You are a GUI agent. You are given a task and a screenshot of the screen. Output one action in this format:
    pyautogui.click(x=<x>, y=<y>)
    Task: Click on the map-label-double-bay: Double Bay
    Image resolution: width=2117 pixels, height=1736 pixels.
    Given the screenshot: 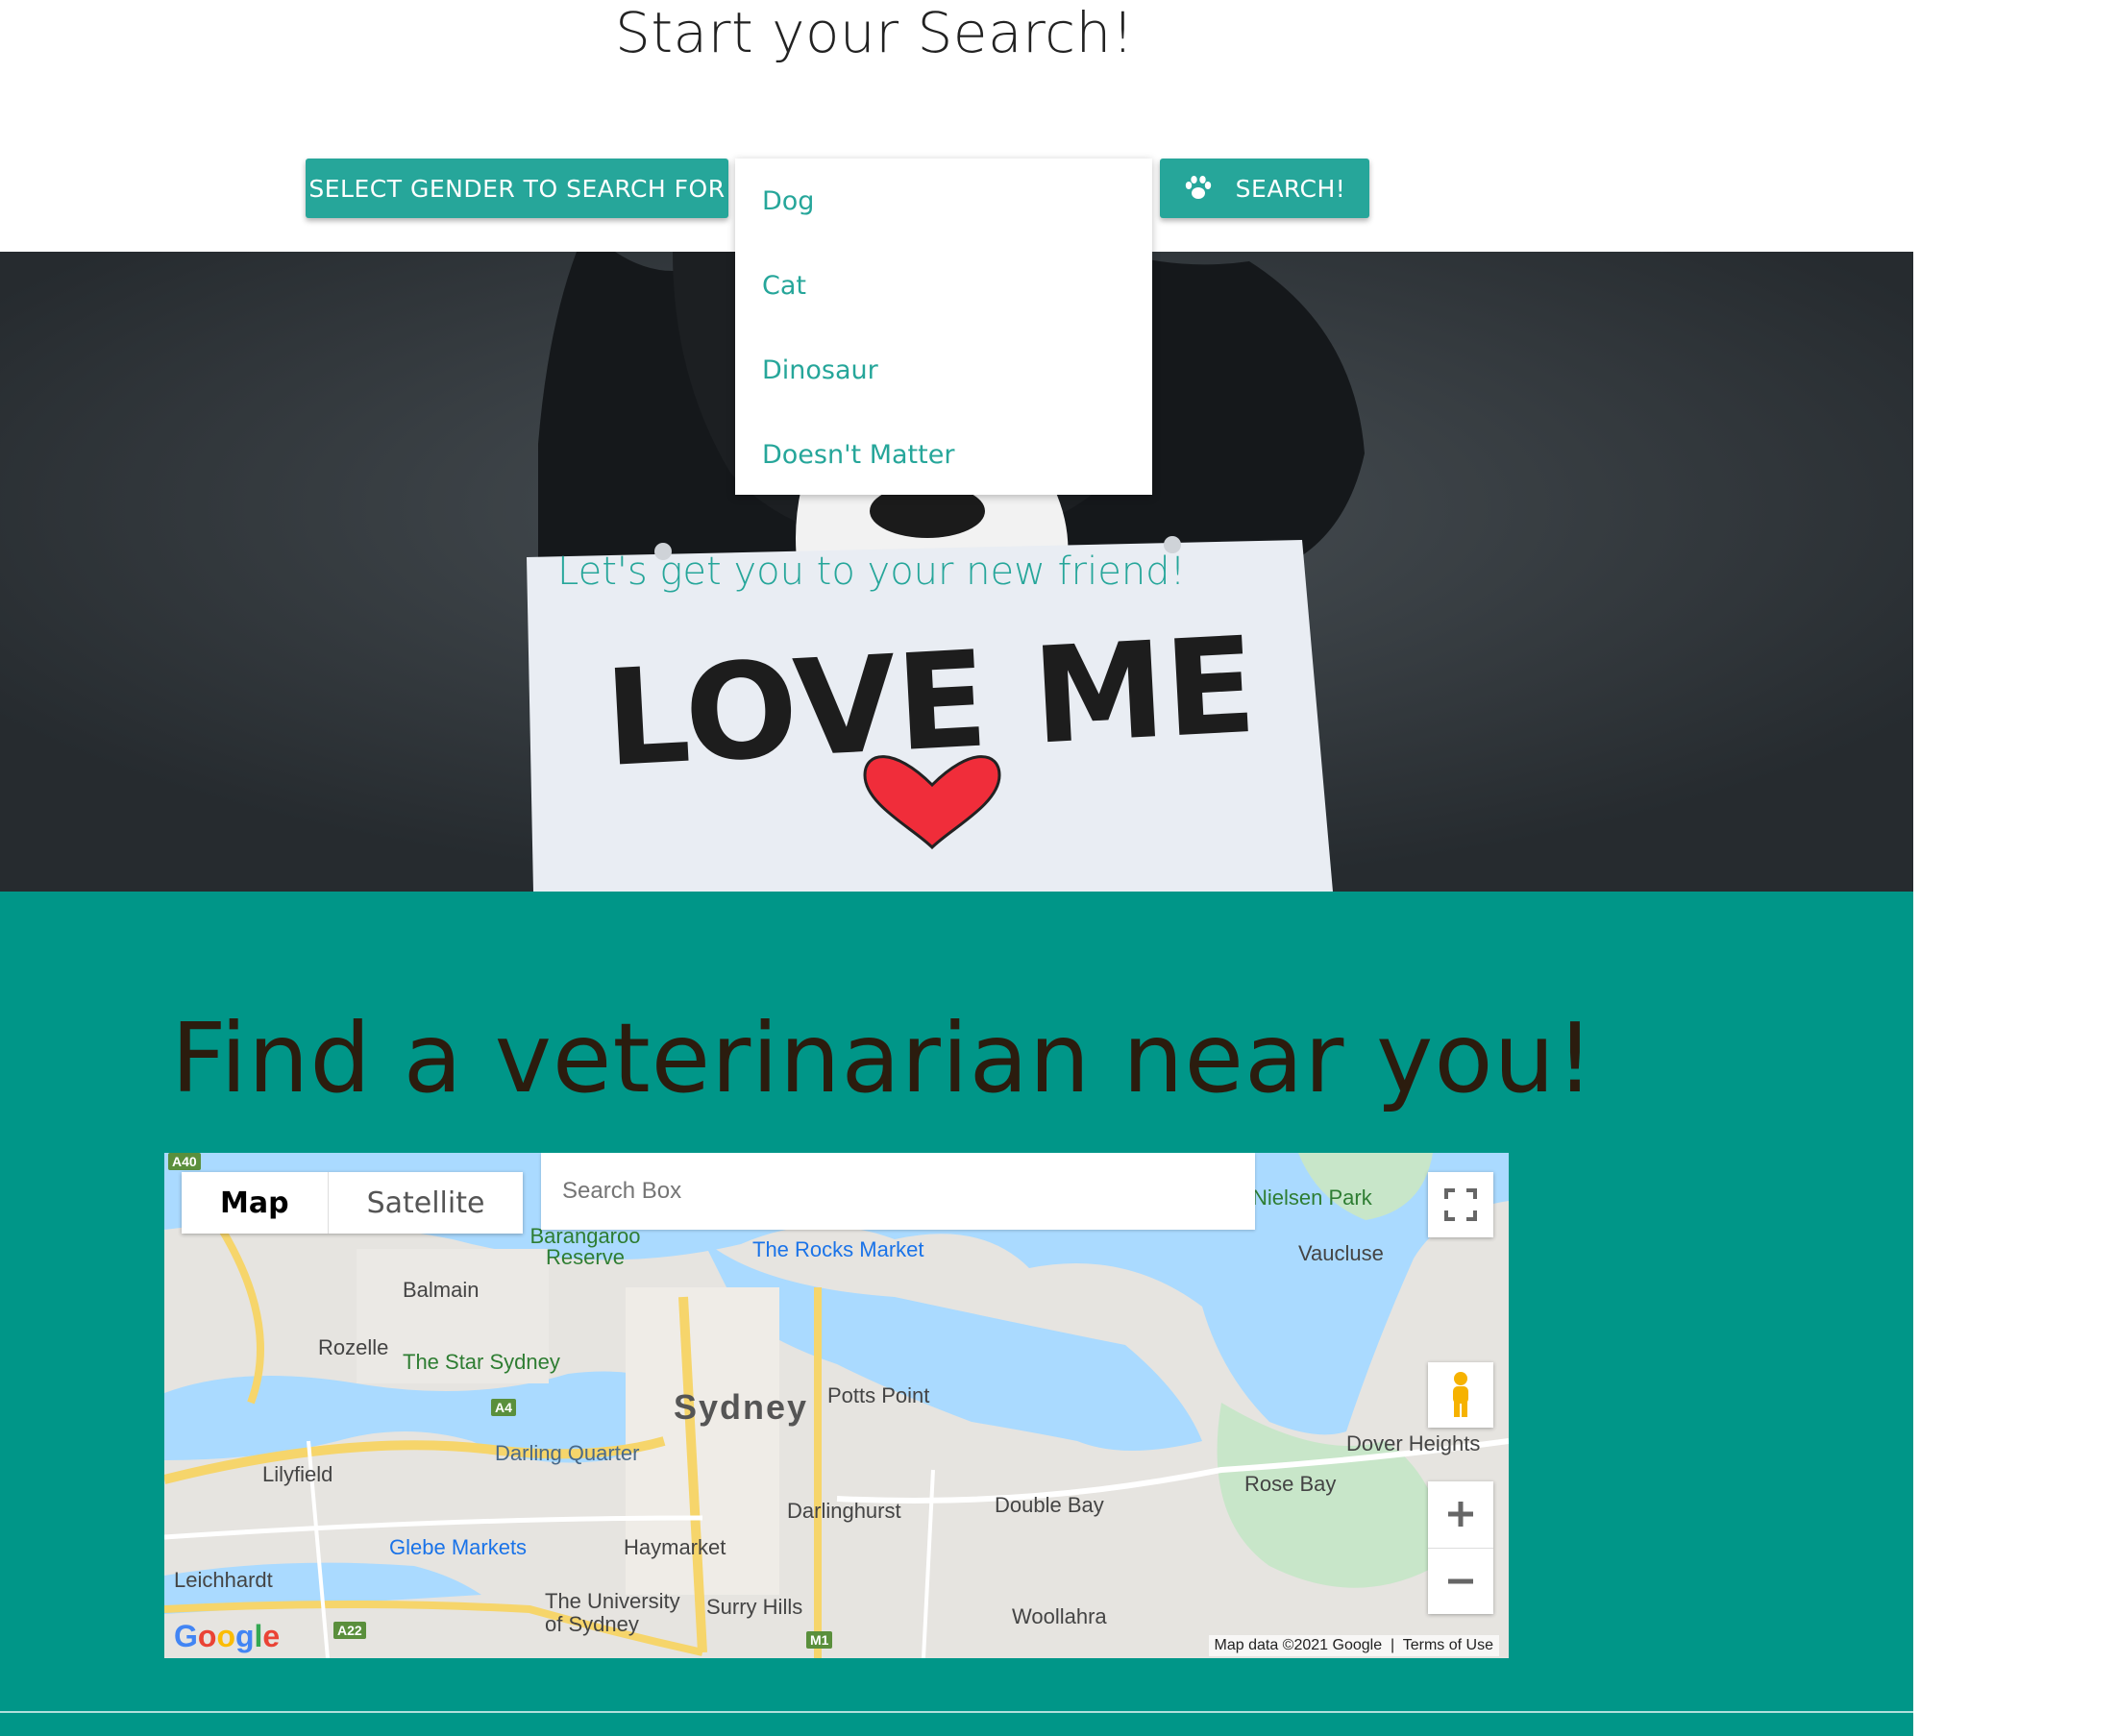 What is the action you would take?
    pyautogui.click(x=1050, y=1505)
    